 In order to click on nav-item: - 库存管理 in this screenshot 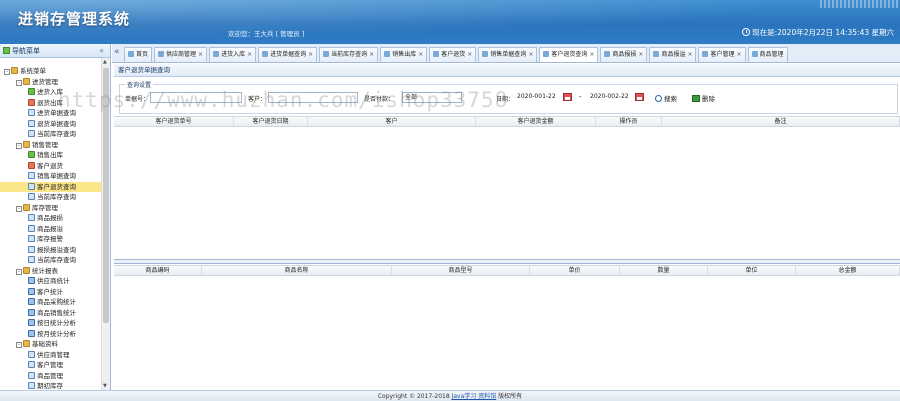, I will do `click(50, 208)`.